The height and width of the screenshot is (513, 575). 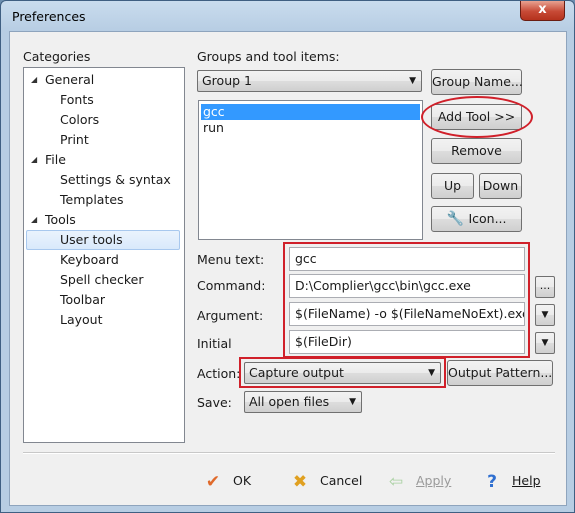 What do you see at coordinates (214, 343) in the screenshot?
I see `initial-label: Initial` at bounding box center [214, 343].